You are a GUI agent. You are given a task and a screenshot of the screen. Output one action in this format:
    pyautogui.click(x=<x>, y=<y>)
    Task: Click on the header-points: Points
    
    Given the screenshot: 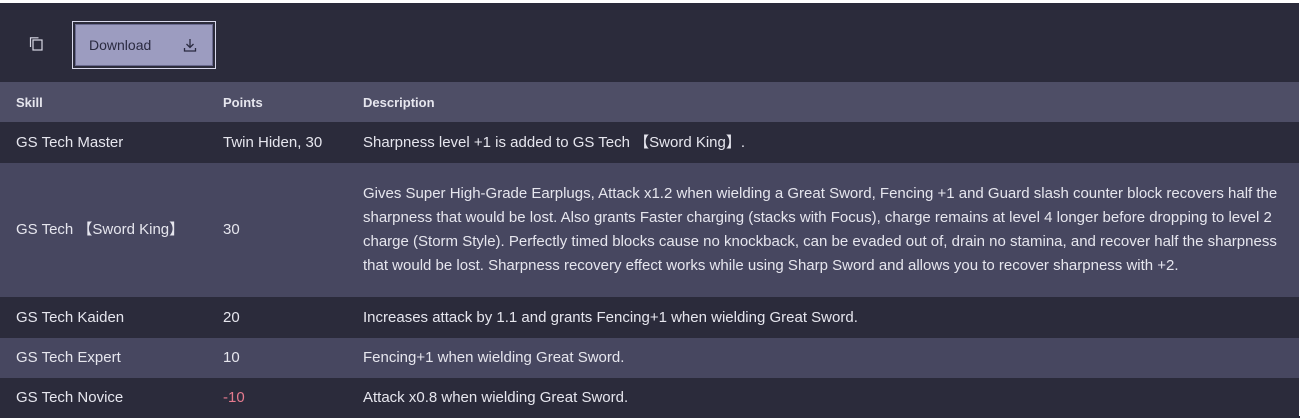 What is the action you would take?
    pyautogui.click(x=277, y=102)
    